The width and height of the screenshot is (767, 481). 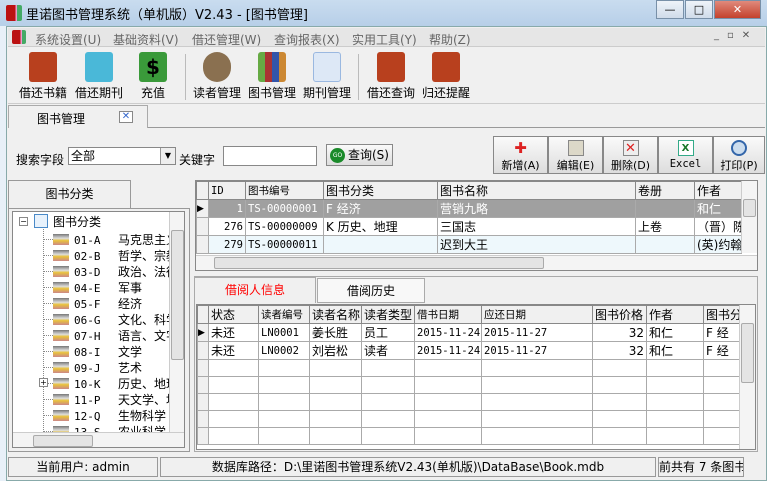 What do you see at coordinates (48, 319) in the screenshot?
I see `tree-line` at bounding box center [48, 319].